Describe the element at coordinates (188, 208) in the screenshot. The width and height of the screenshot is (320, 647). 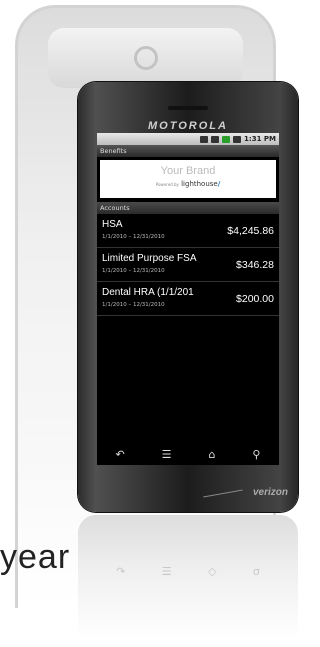
I see `section-header: Accounts` at that location.